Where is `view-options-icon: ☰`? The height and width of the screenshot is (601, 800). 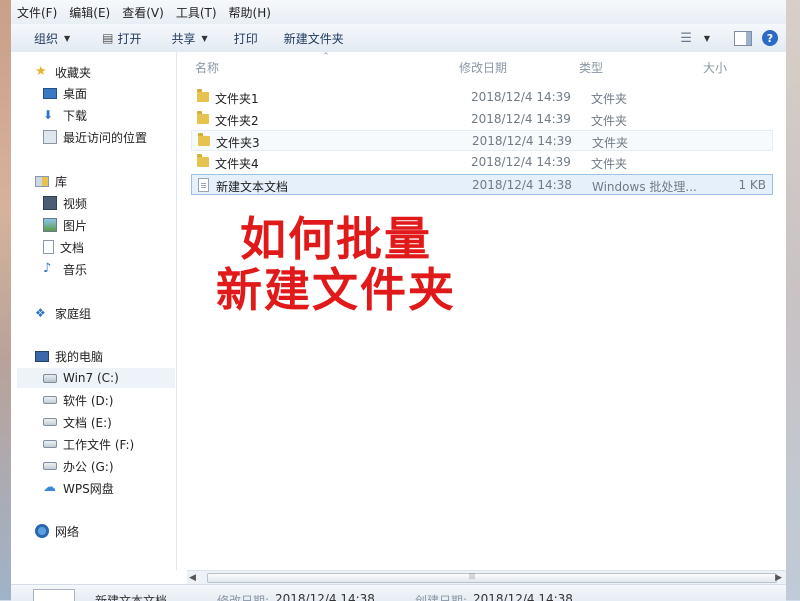
view-options-icon: ☰ is located at coordinates (686, 38).